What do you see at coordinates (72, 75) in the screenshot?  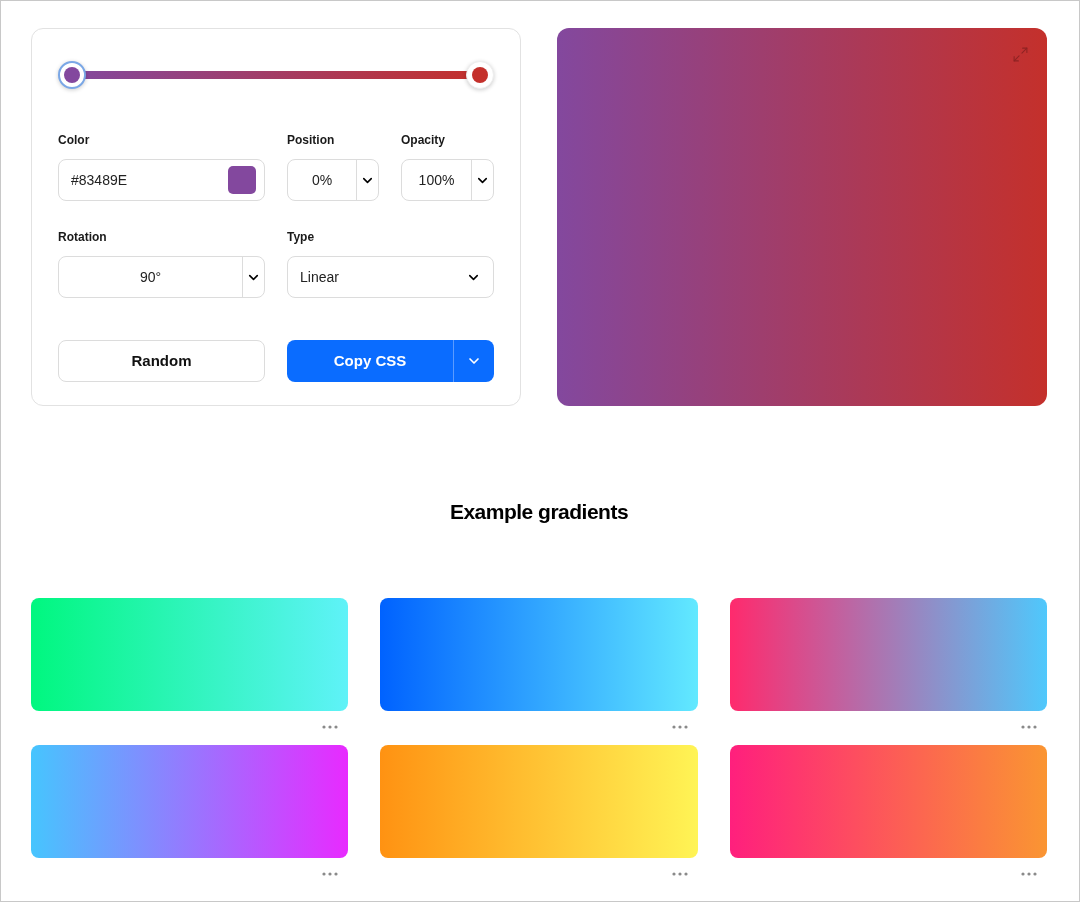 I see `slider-thumb` at bounding box center [72, 75].